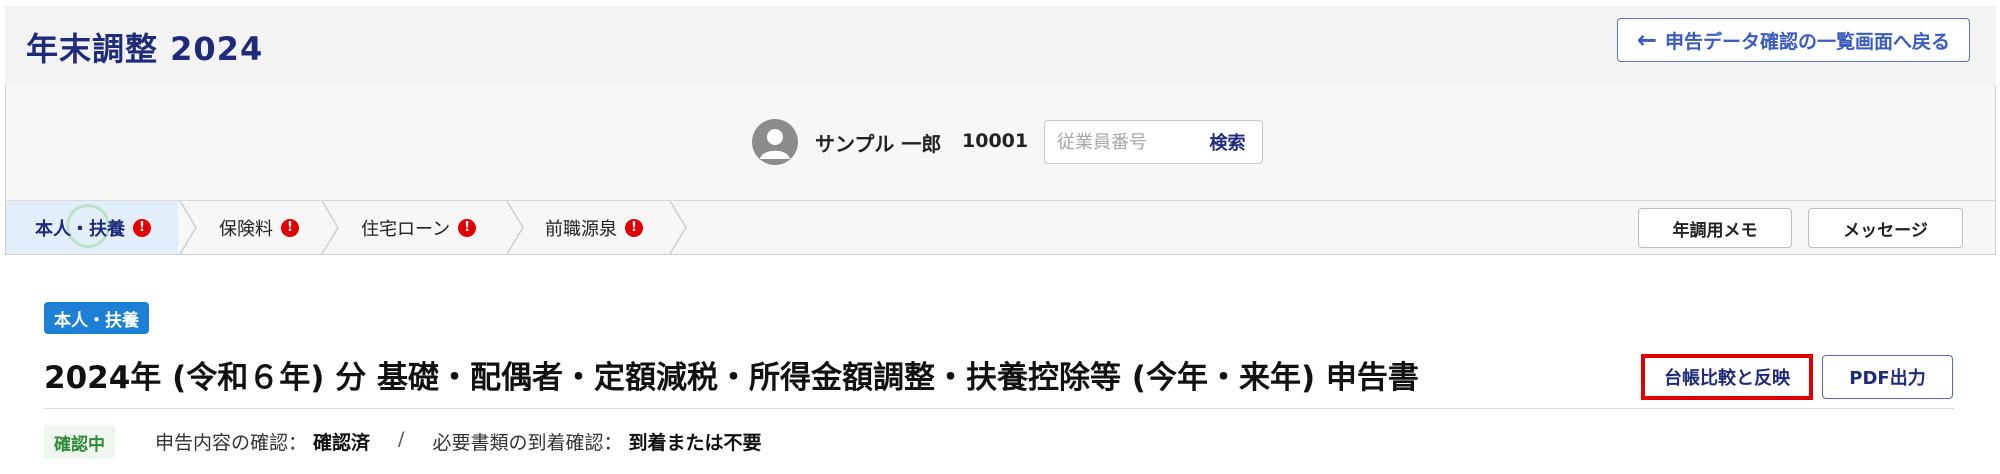  What do you see at coordinates (246, 229) in the screenshot?
I see `step-label: 保険料` at bounding box center [246, 229].